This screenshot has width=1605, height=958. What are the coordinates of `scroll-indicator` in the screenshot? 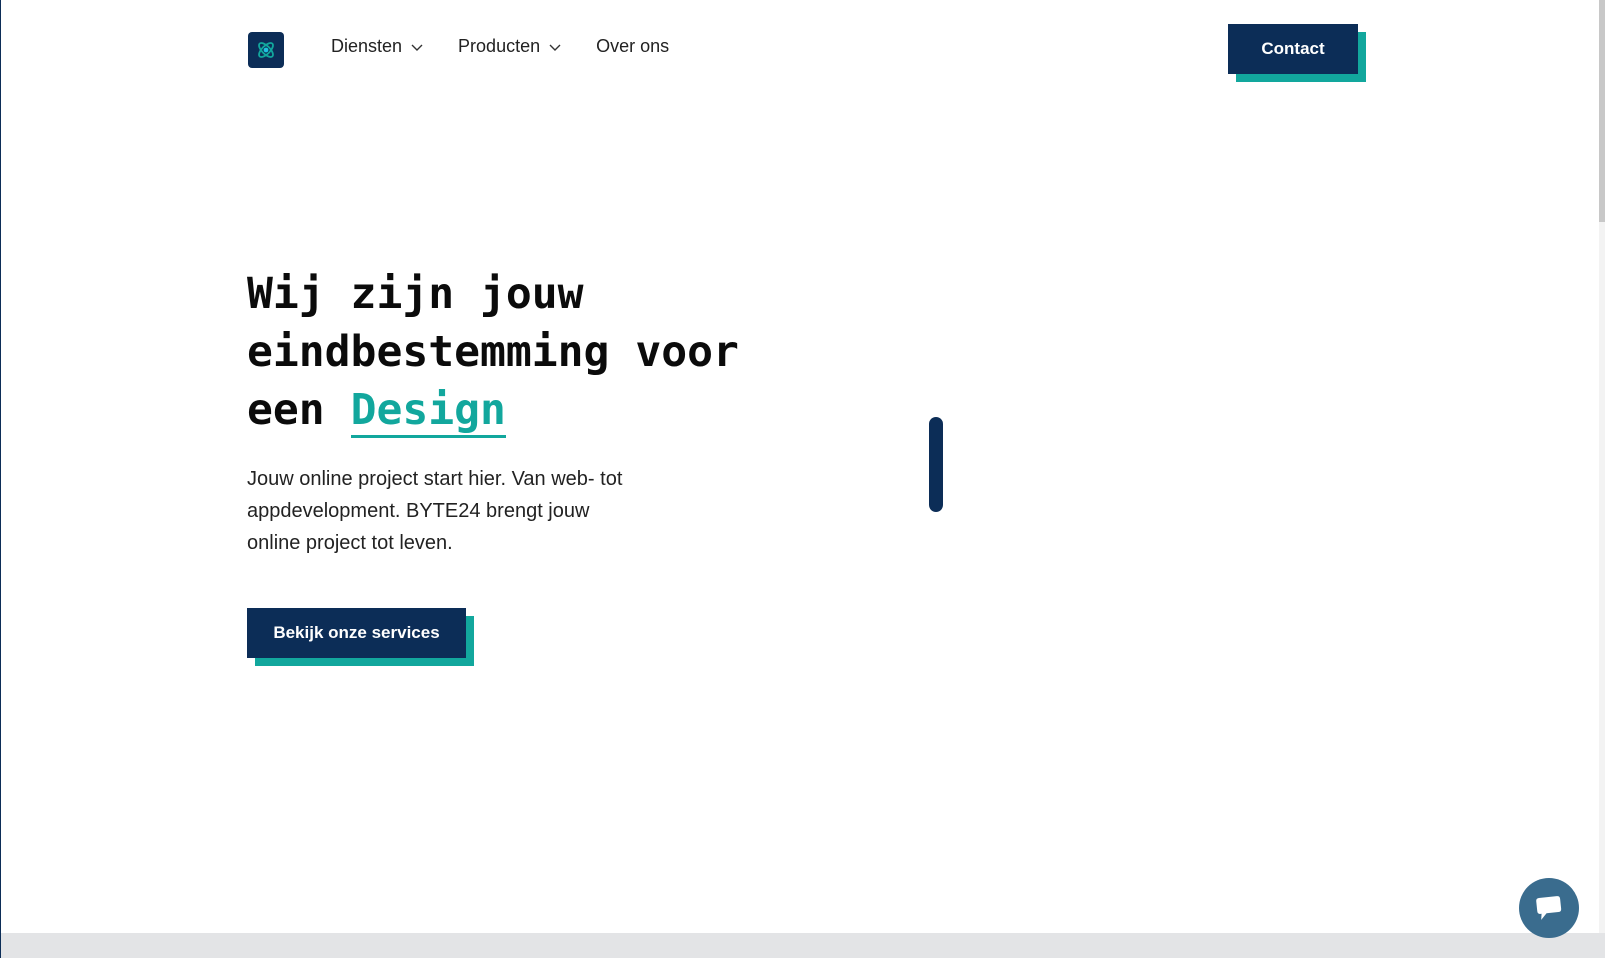 It's located at (936, 464).